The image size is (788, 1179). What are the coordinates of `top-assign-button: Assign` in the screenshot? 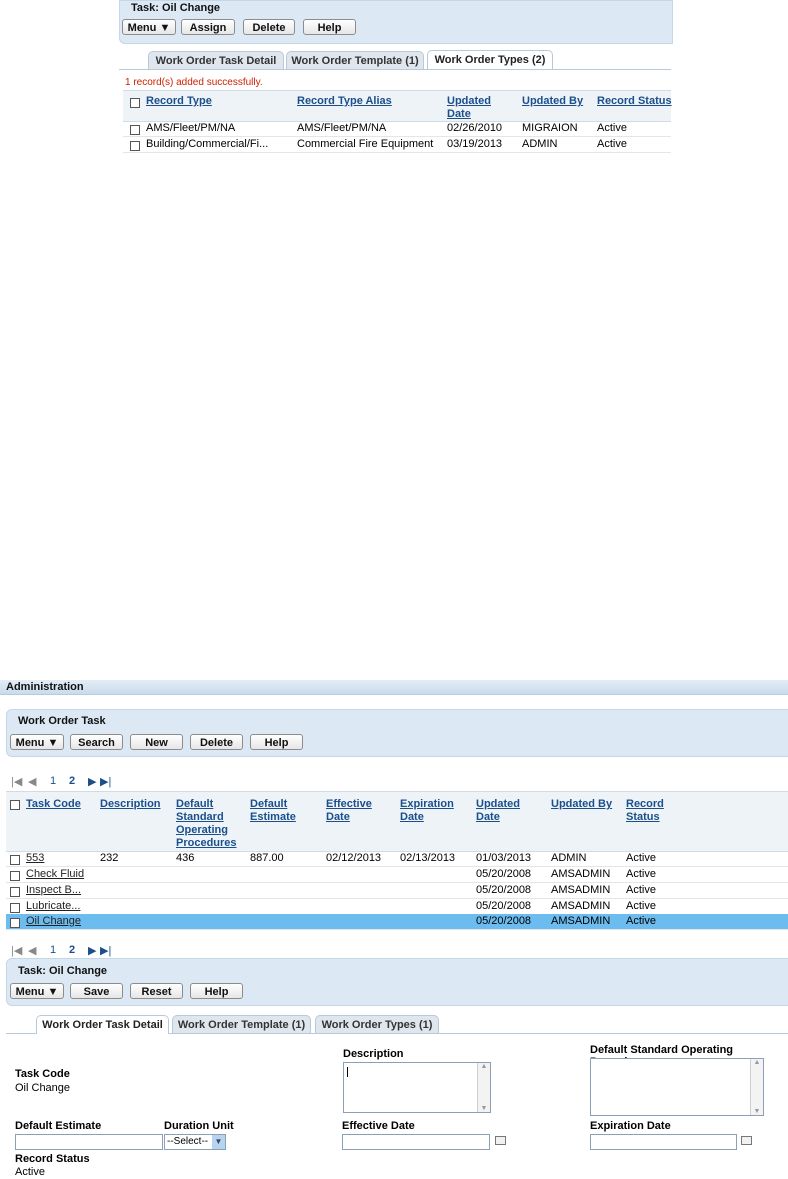 It's located at (208, 27).